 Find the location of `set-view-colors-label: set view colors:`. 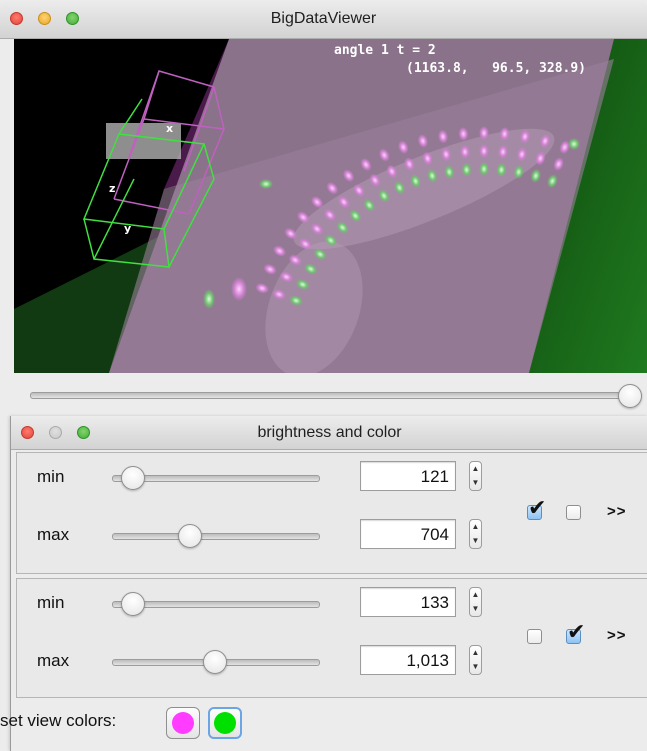

set-view-colors-label: set view colors: is located at coordinates (58, 720).